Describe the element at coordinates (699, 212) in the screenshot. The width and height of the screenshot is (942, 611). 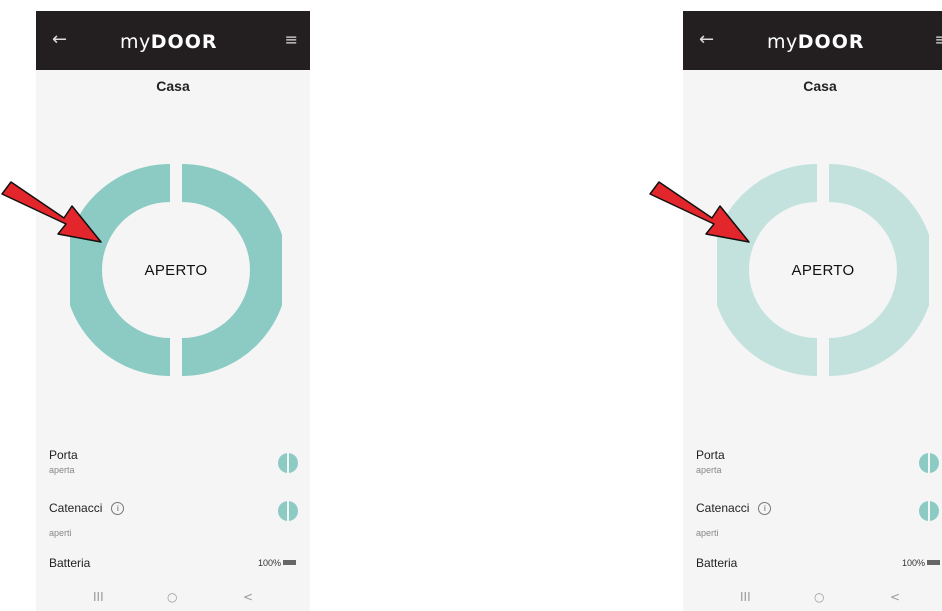
I see `red-arrow-right-icon` at that location.